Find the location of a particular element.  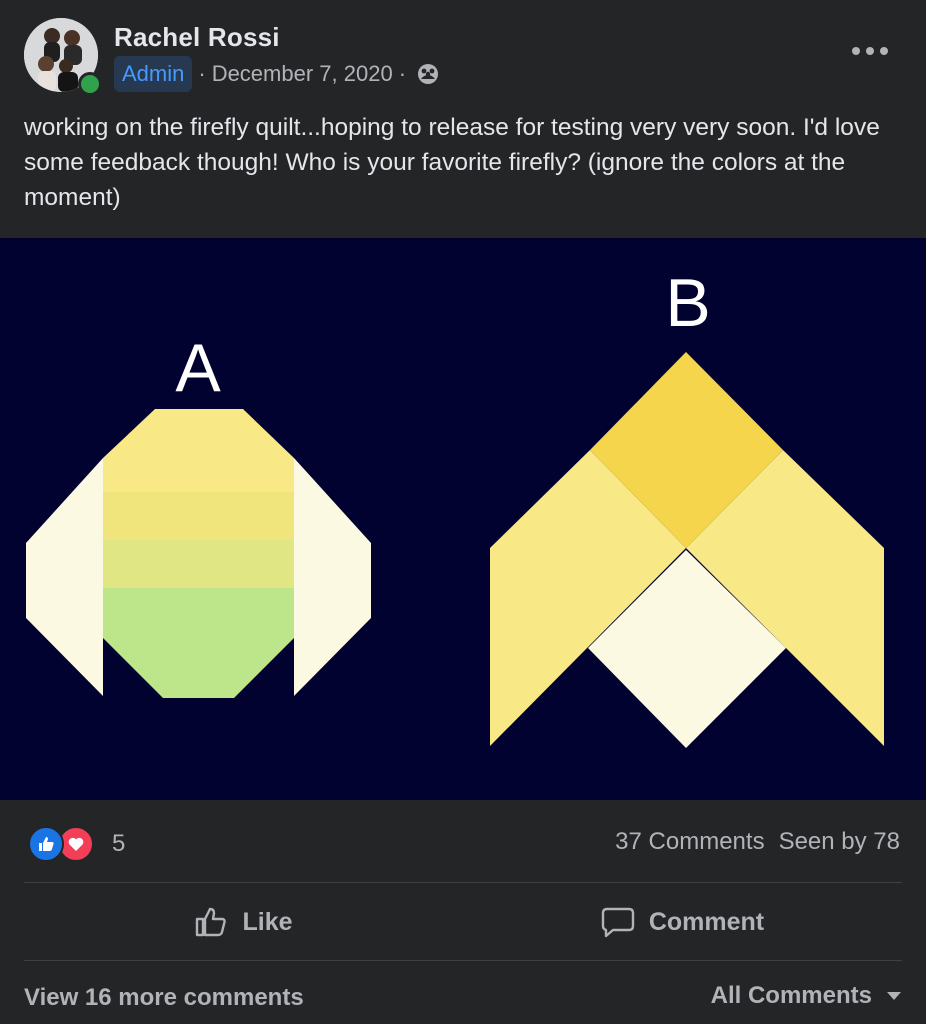

reactions-summary: 5 is located at coordinates (76, 844).